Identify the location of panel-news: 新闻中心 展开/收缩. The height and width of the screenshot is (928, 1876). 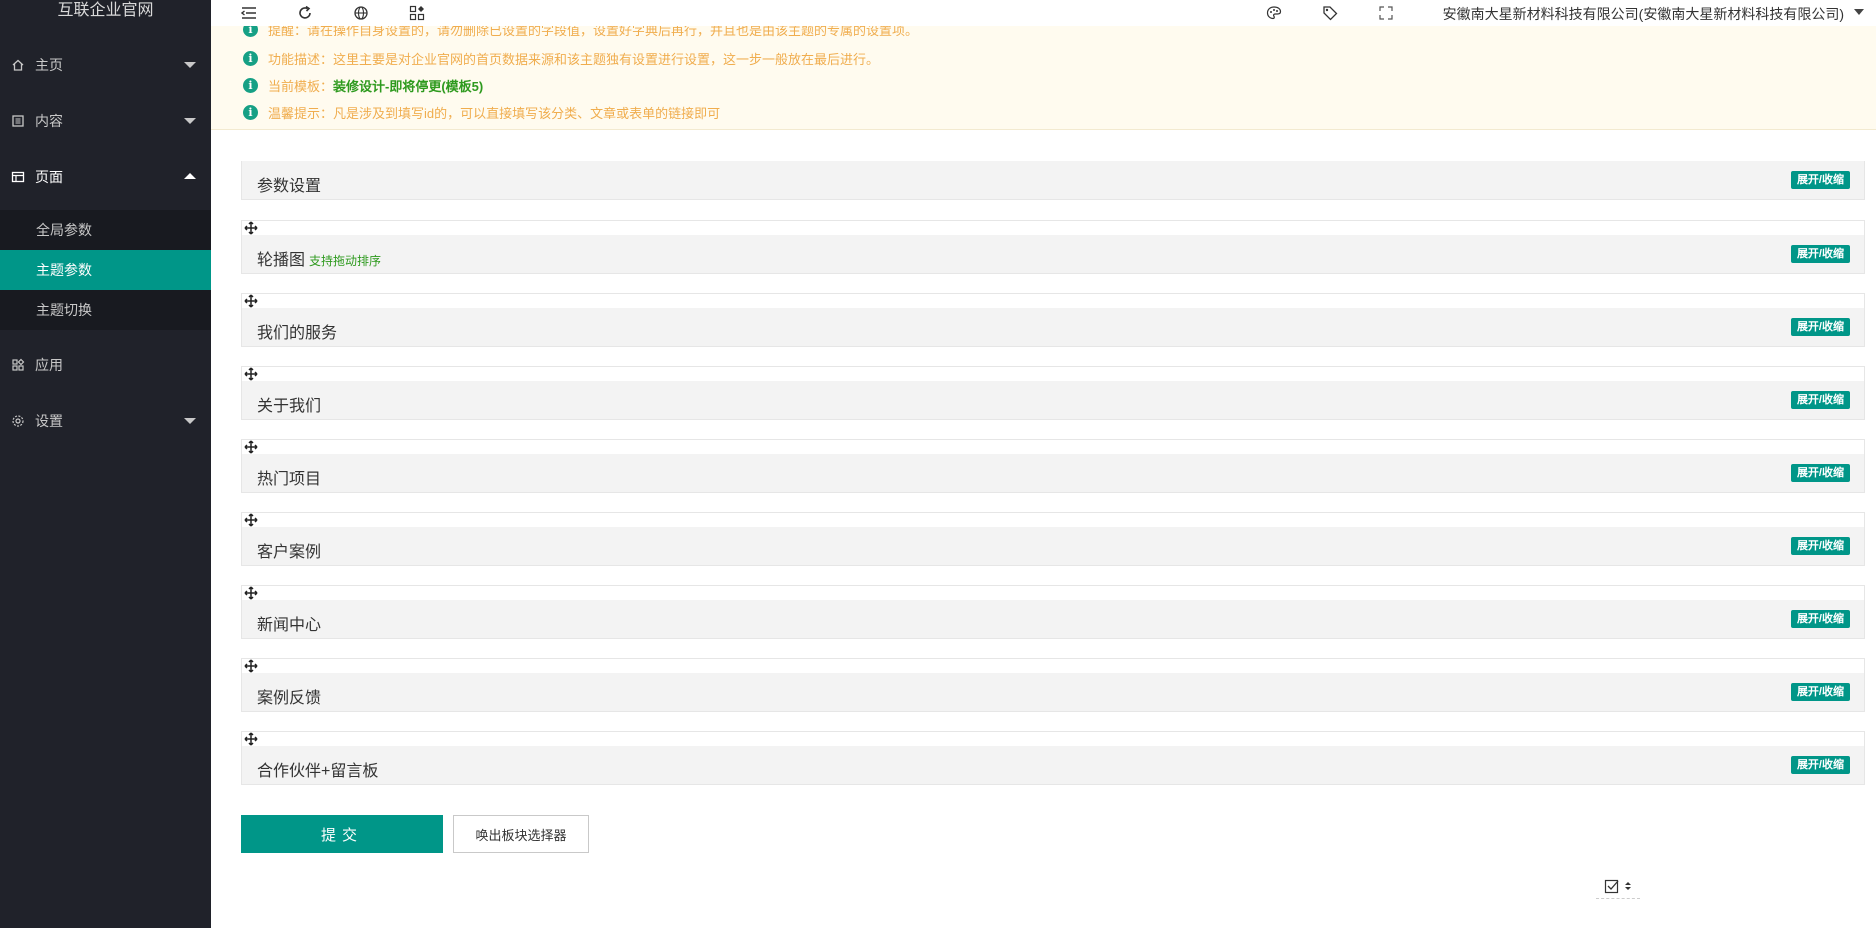
(1053, 612).